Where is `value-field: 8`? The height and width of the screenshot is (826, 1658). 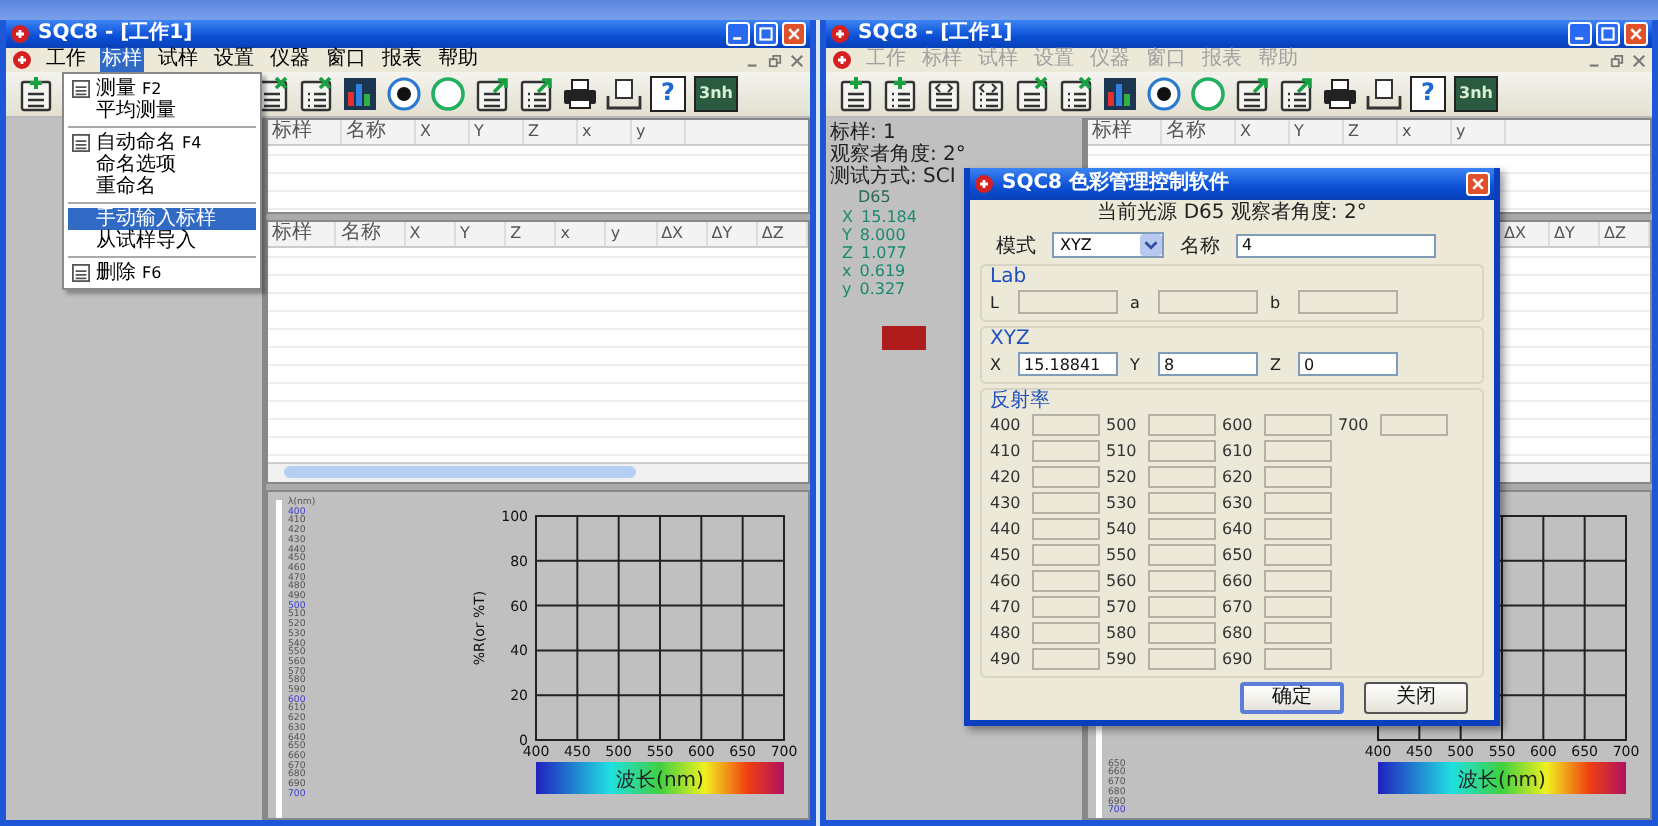 value-field: 8 is located at coordinates (1208, 364).